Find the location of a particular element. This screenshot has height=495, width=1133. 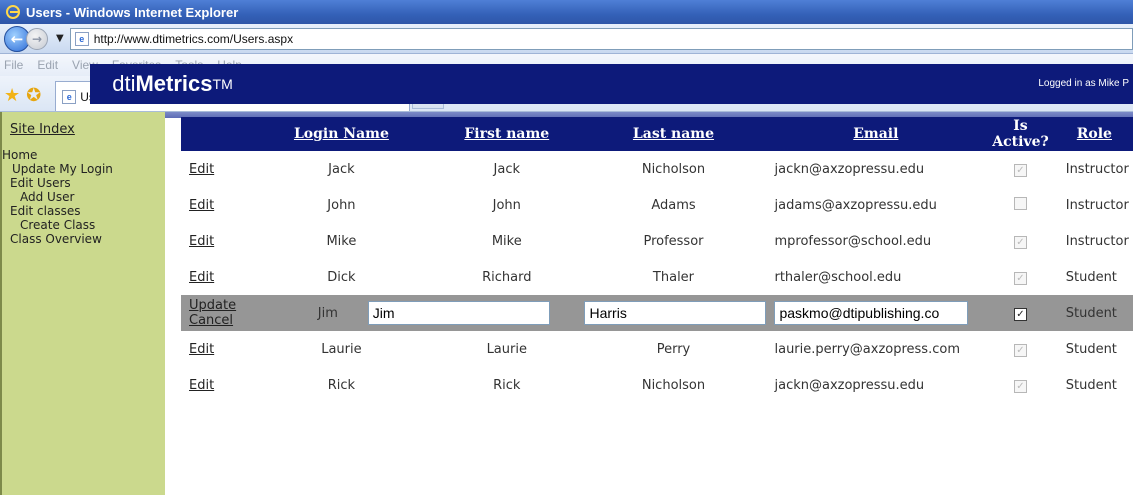

last-name-input: Harris is located at coordinates (675, 313).